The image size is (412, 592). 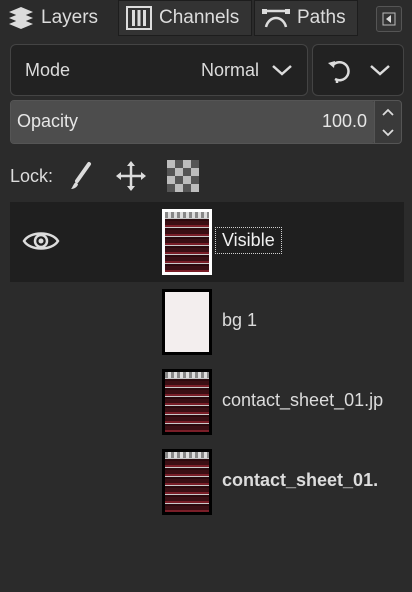 I want to click on opacity-value: 100.0, so click(x=344, y=121).